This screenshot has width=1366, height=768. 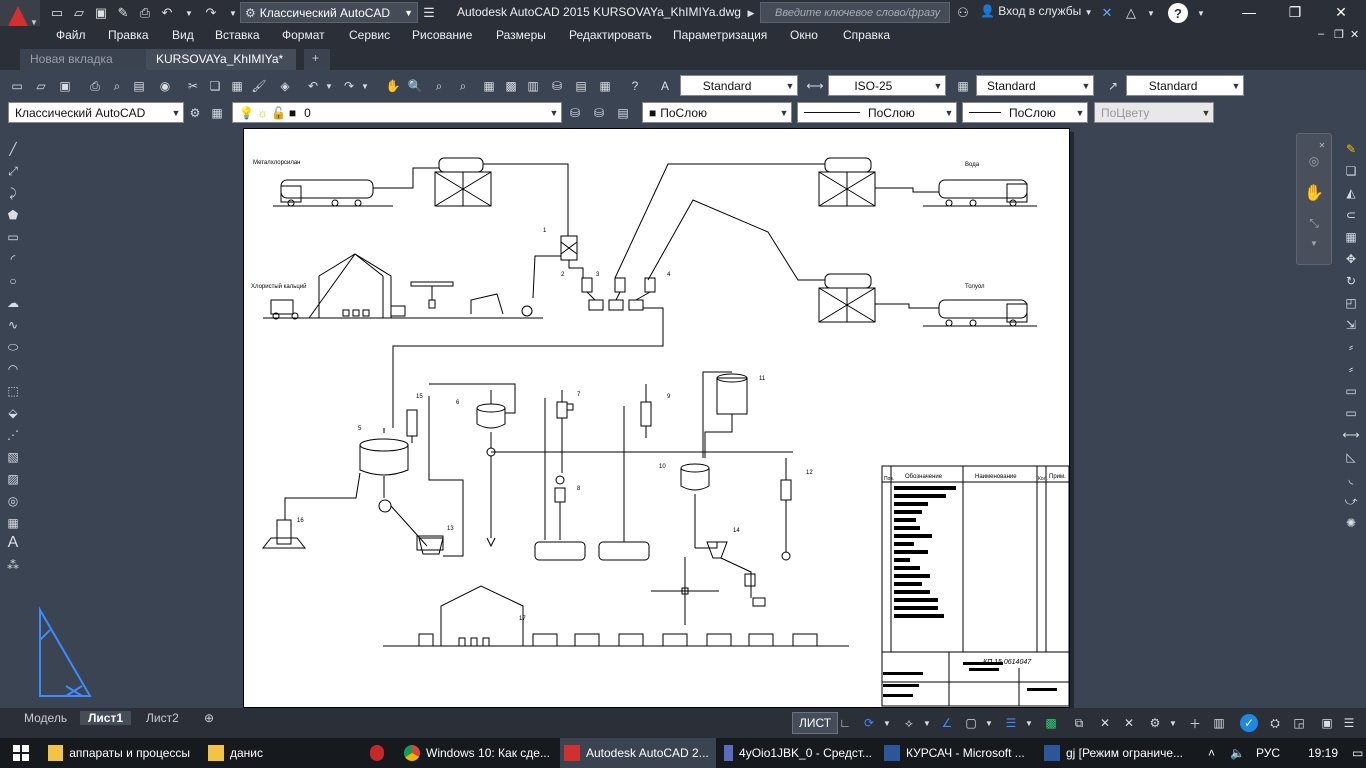 What do you see at coordinates (193, 86) in the screenshot?
I see `cut-icon: ✂` at bounding box center [193, 86].